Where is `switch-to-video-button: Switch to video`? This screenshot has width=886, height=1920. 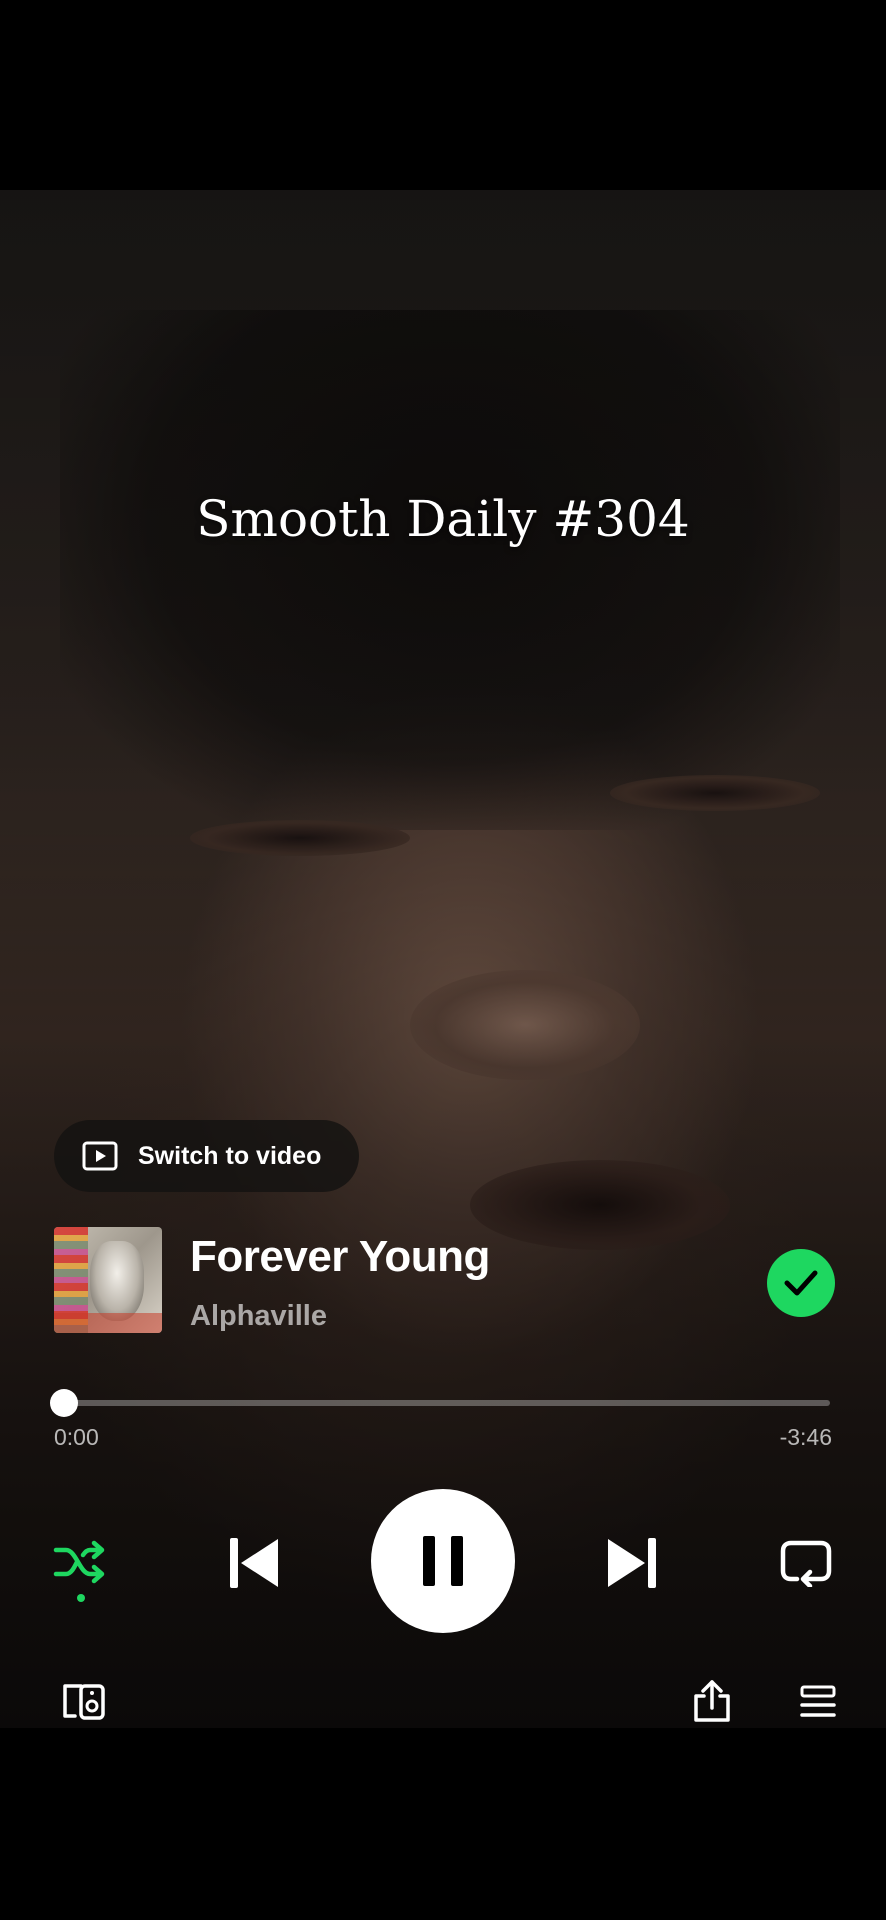
switch-to-video-button: Switch to video is located at coordinates (206, 1156).